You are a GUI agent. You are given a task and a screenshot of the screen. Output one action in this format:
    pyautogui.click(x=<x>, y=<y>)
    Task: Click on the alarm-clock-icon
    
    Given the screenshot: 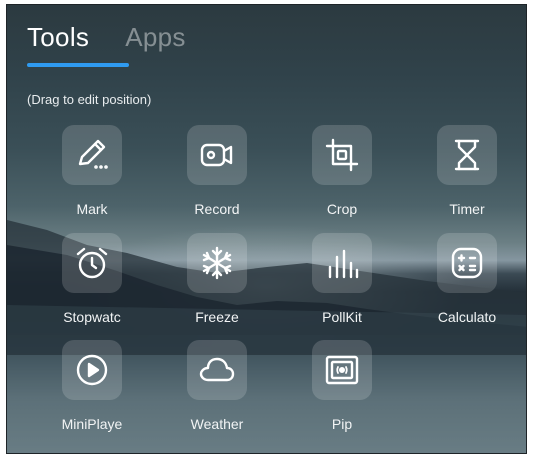 What is the action you would take?
    pyautogui.click(x=92, y=263)
    